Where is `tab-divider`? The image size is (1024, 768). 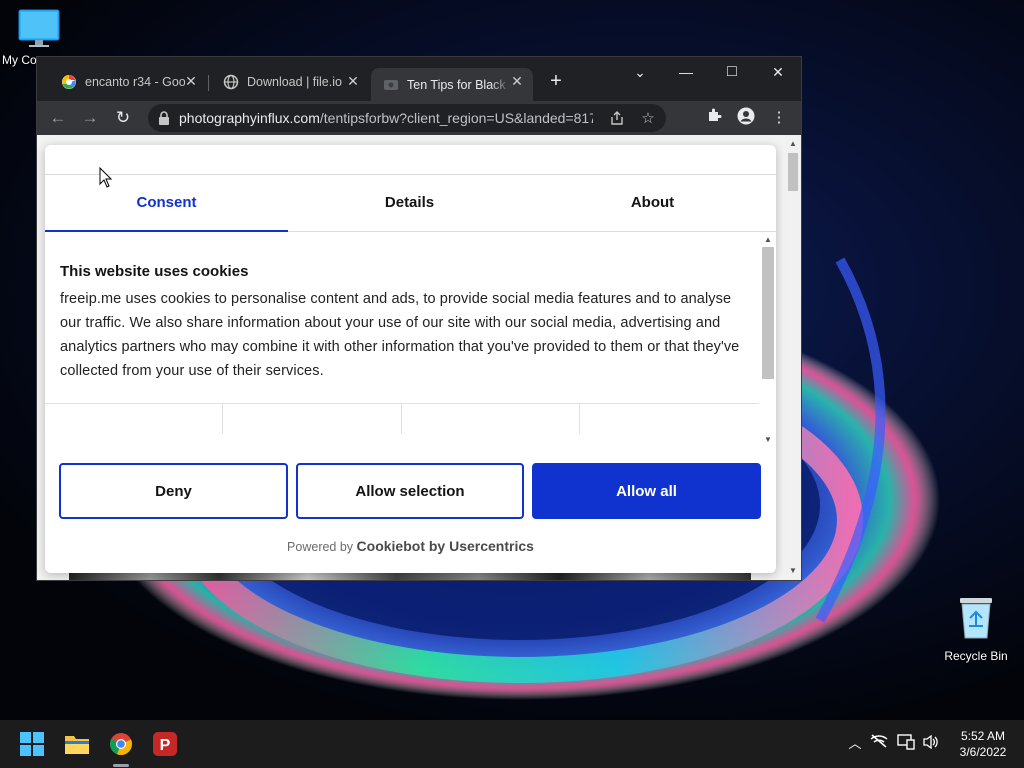 tab-divider is located at coordinates (208, 83).